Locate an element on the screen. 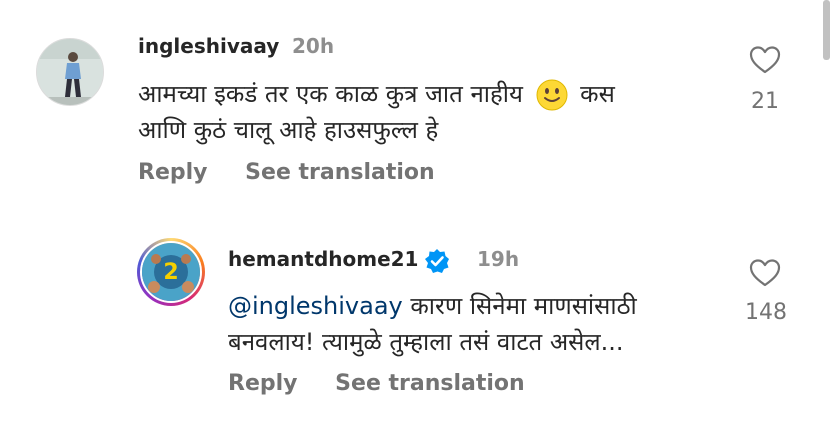 The image size is (830, 440). svg-text: 2 is located at coordinates (170, 272).